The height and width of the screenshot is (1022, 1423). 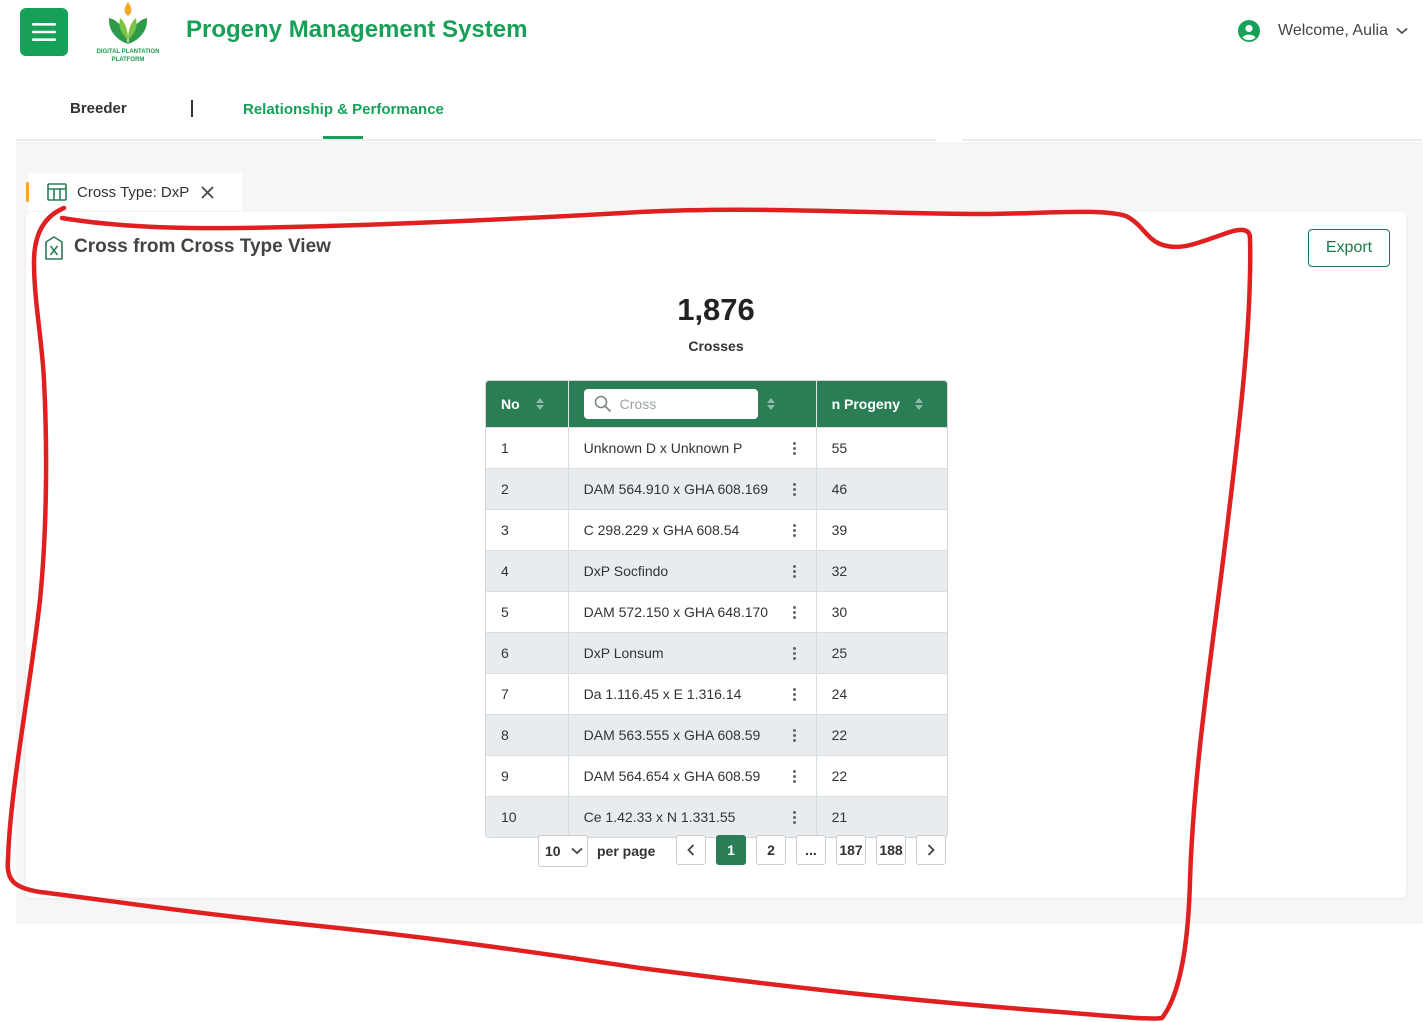 I want to click on menu-button, so click(x=44, y=32).